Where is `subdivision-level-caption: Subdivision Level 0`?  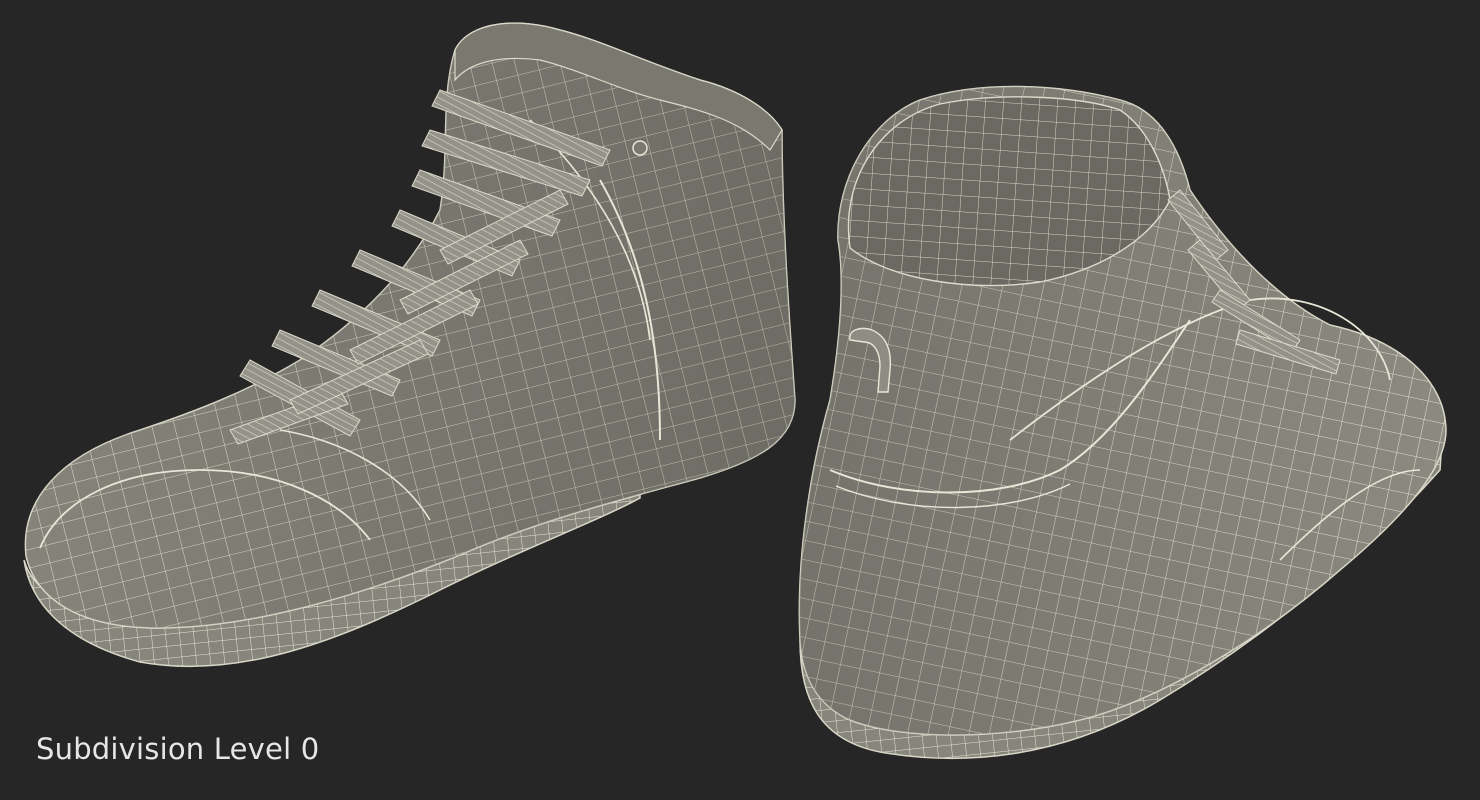
subdivision-level-caption: Subdivision Level 0 is located at coordinates (178, 749).